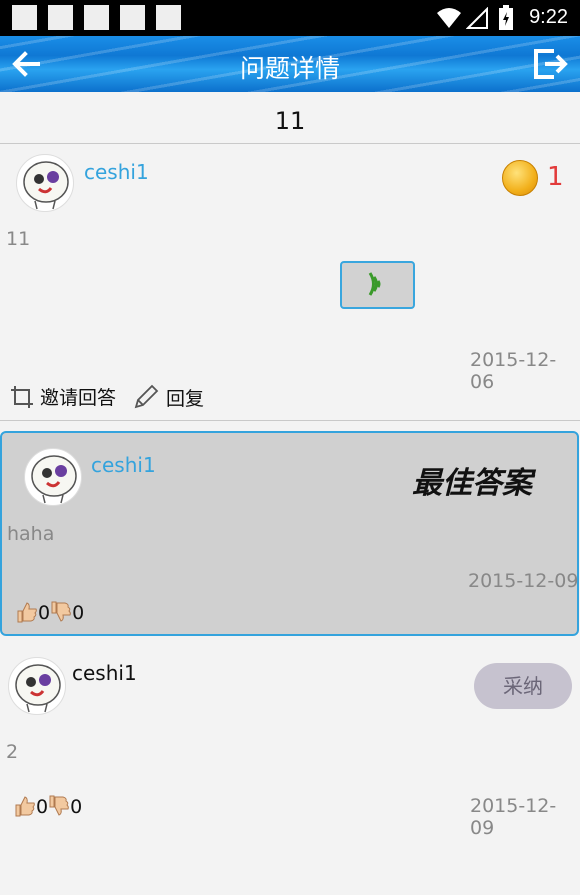  Describe the element at coordinates (290, 420) in the screenshot. I see `divider` at that location.